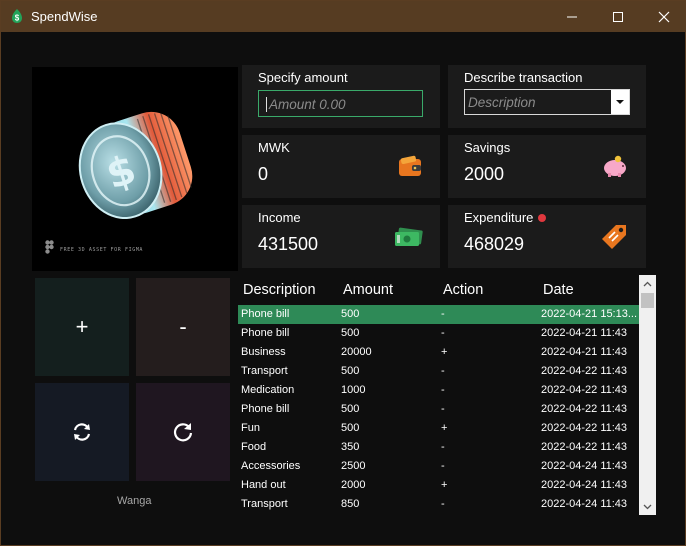  I want to click on app-logo-icon: $, so click(17, 16).